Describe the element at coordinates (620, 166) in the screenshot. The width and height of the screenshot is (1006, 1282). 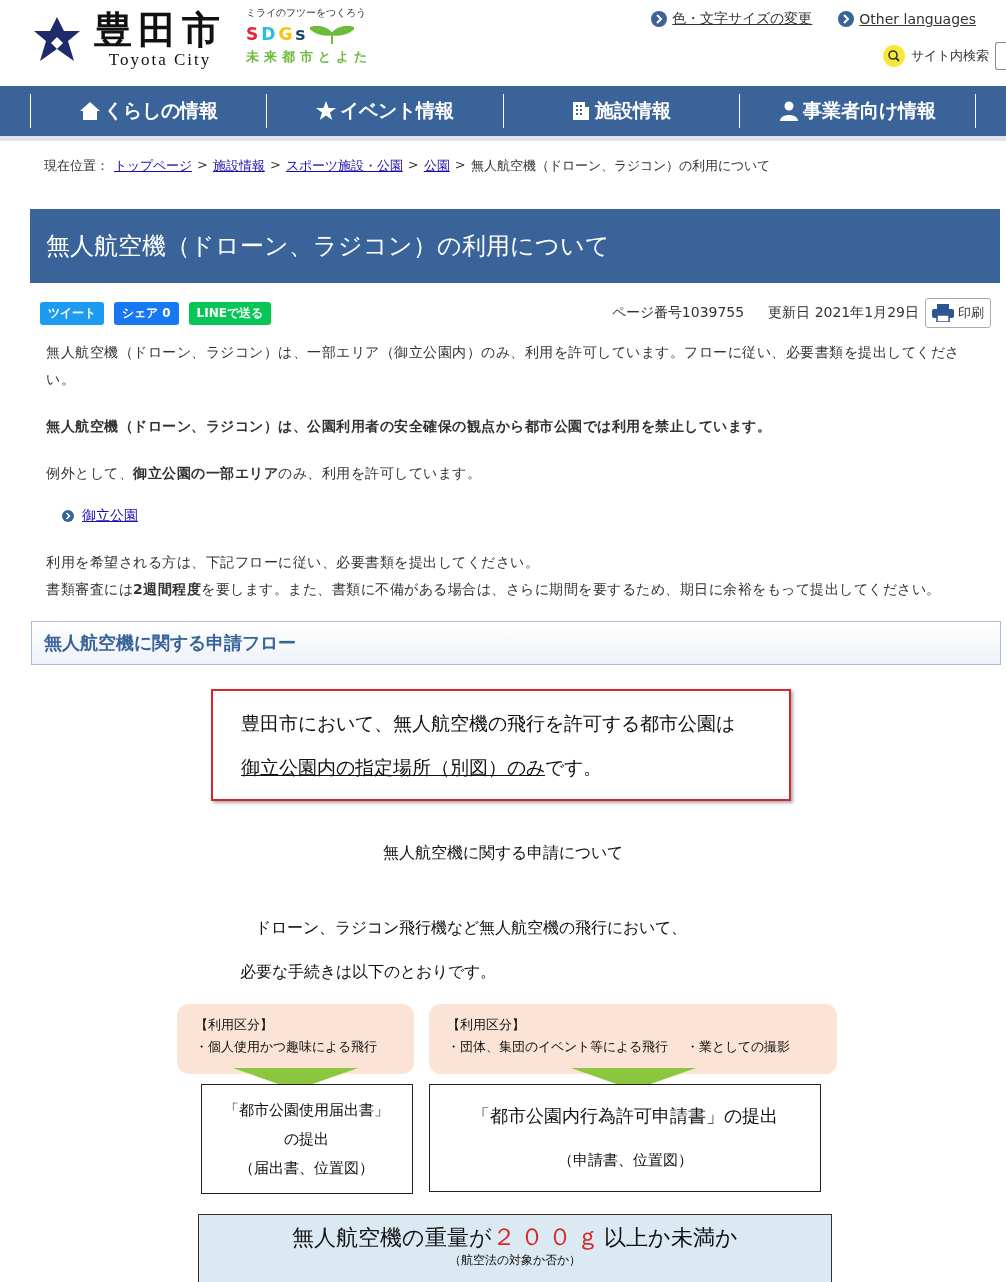
I see `breadcrumb-current: 無人航空機（ドローン、ラジコン）の利用について` at that location.